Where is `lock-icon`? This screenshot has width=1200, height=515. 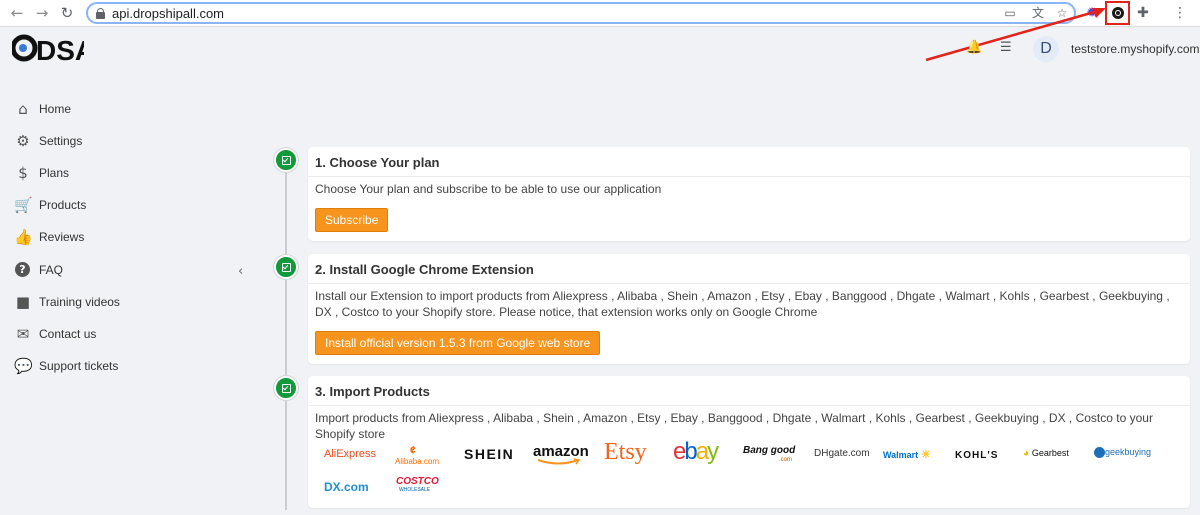 lock-icon is located at coordinates (100, 13).